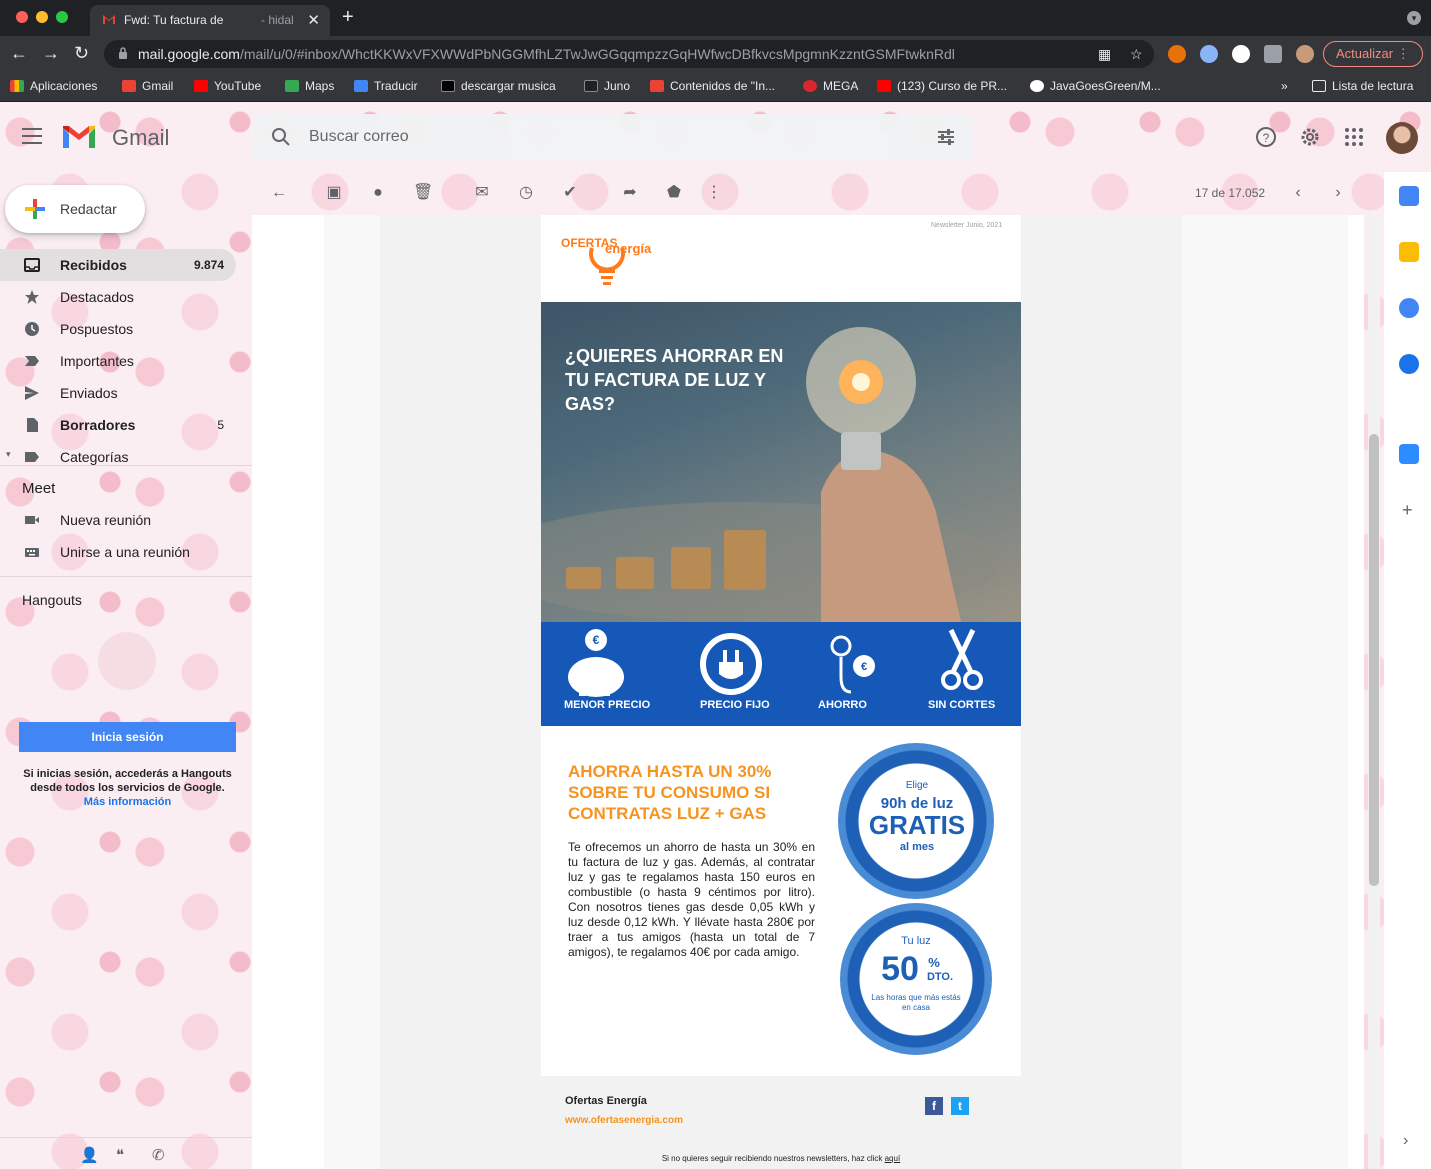  I want to click on snooze-icon: ◷, so click(526, 193).